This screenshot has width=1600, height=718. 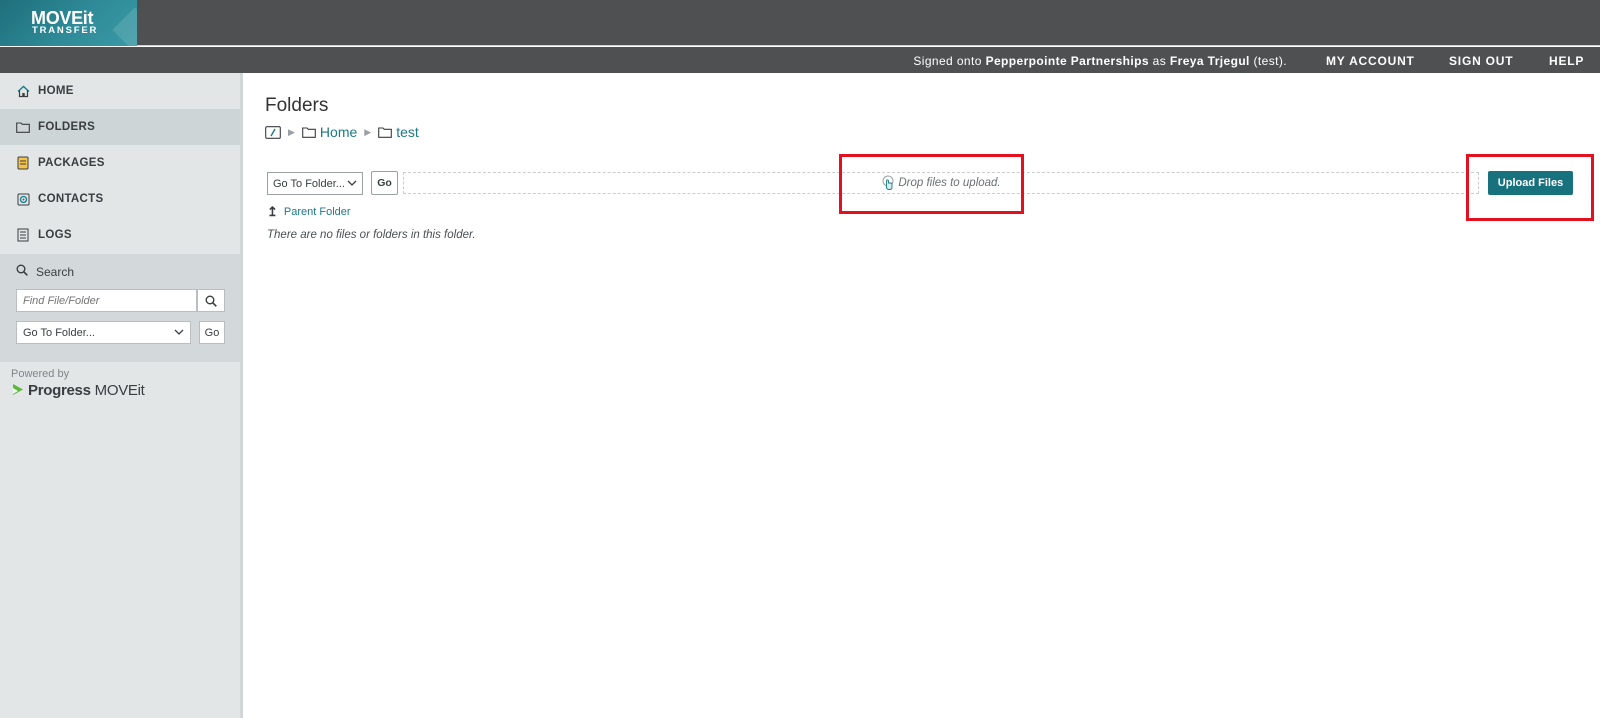 What do you see at coordinates (1067, 61) in the screenshot?
I see `org-name: Pepperpointe Partnerships` at bounding box center [1067, 61].